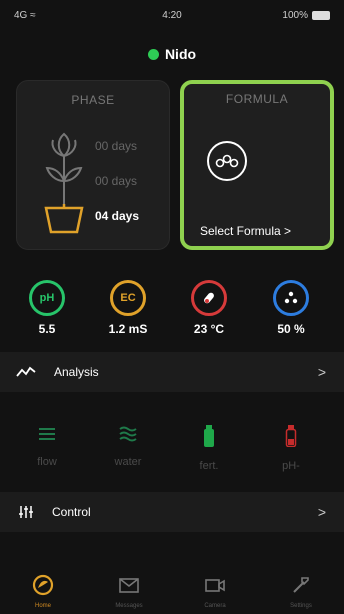 Image resolution: width=344 pixels, height=614 pixels. What do you see at coordinates (215, 585) in the screenshot?
I see `camera-icon` at bounding box center [215, 585].